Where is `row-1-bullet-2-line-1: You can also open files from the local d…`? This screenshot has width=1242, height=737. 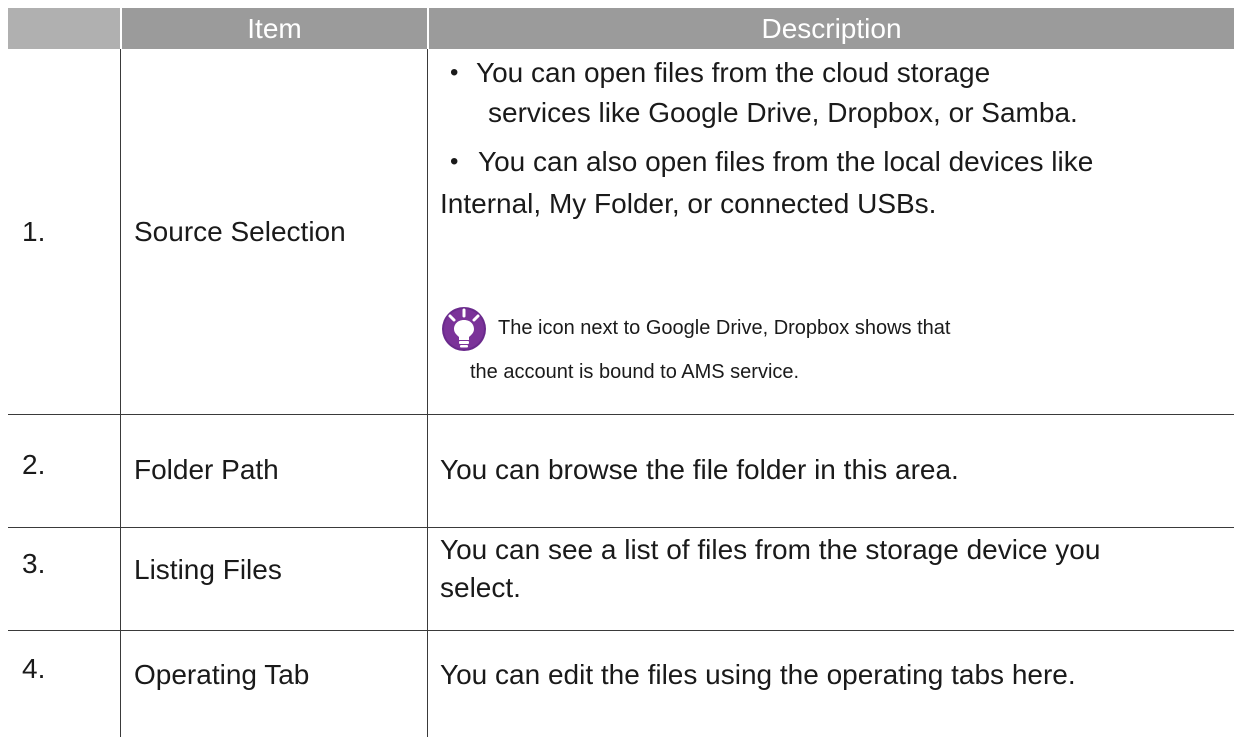 row-1-bullet-2-line-1: You can also open files from the local d… is located at coordinates (786, 161).